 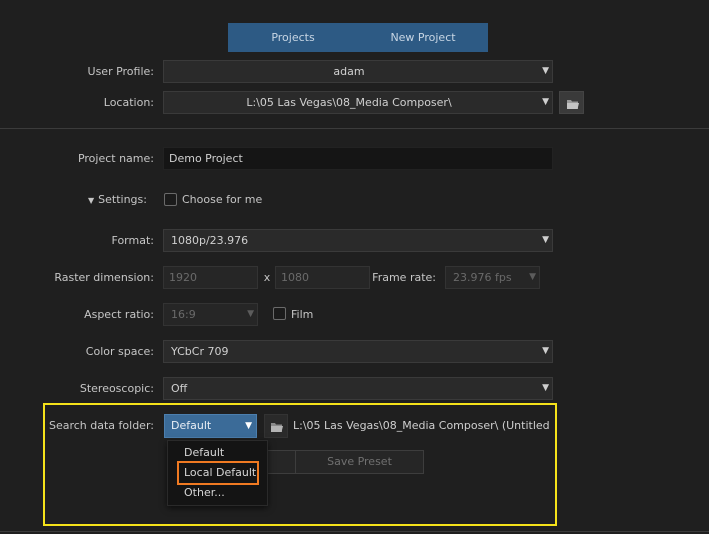 I want to click on browse-location-button, so click(x=571, y=102).